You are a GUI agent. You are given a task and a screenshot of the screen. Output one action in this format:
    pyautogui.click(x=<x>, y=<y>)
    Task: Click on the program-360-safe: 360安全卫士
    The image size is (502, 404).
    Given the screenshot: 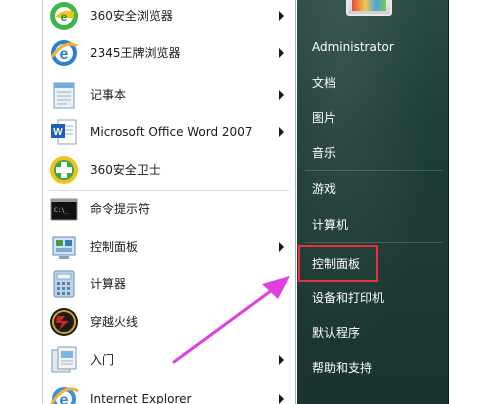 What is the action you would take?
    pyautogui.click(x=169, y=170)
    